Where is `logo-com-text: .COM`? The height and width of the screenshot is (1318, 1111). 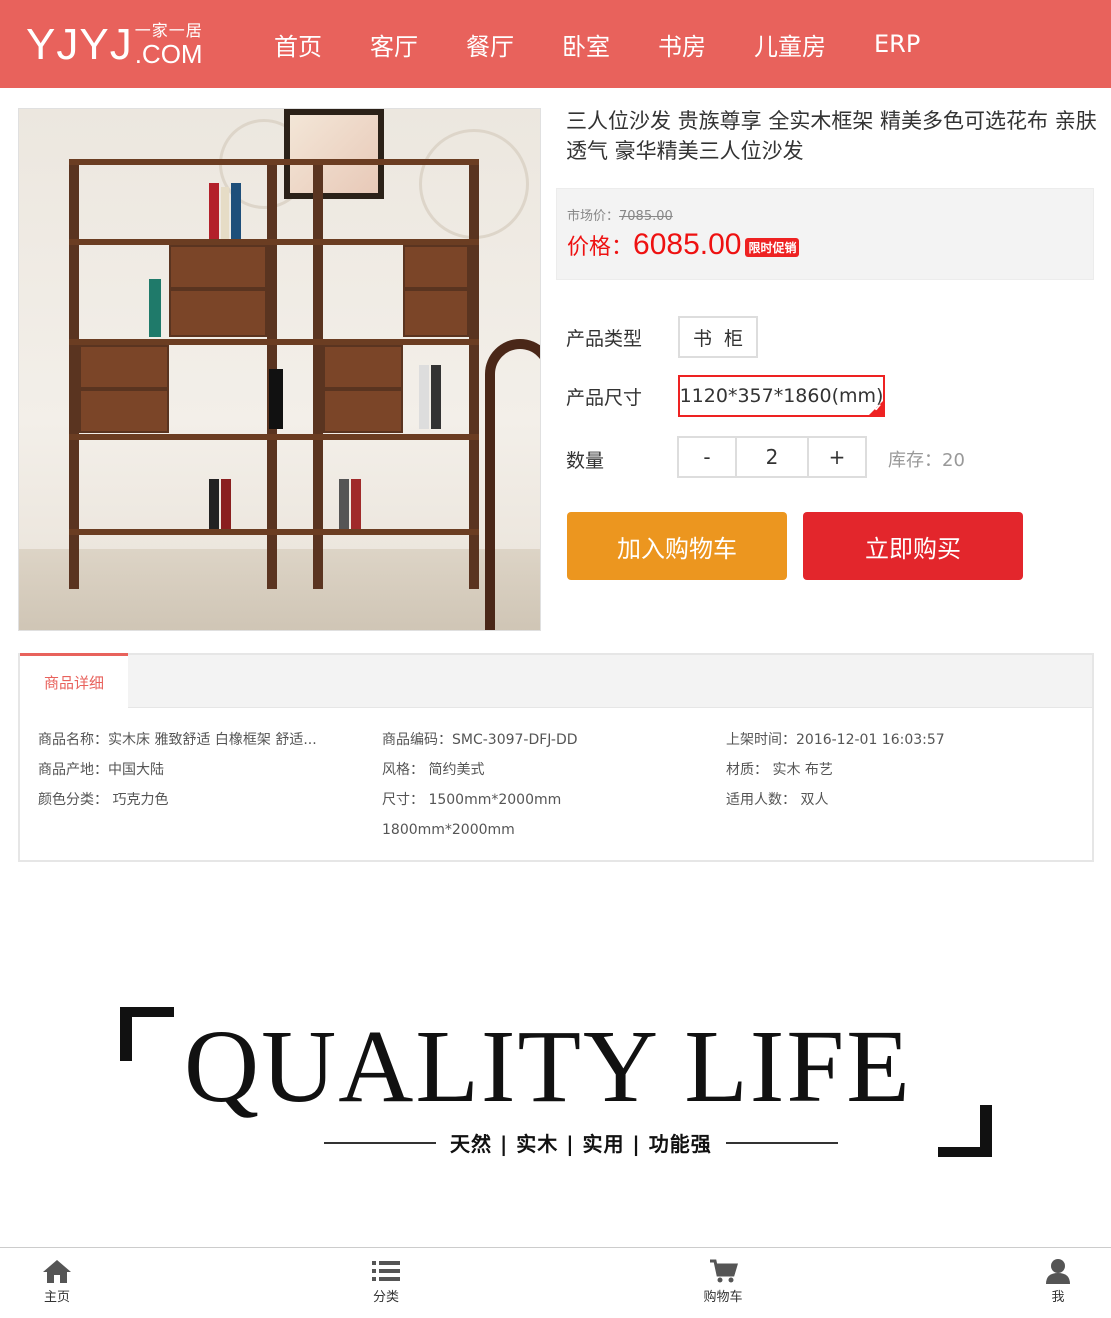 logo-com-text: .COM is located at coordinates (168, 54).